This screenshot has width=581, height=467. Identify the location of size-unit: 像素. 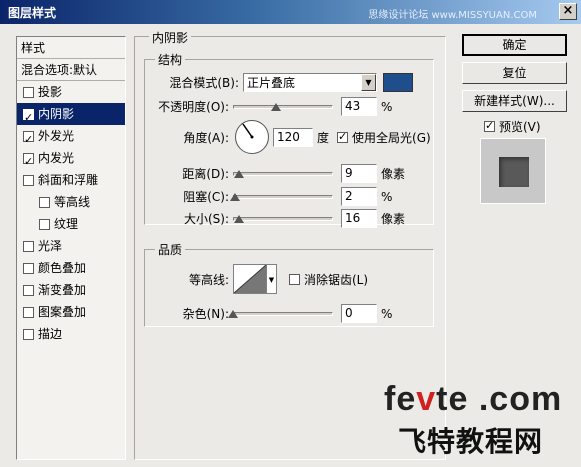
(393, 219).